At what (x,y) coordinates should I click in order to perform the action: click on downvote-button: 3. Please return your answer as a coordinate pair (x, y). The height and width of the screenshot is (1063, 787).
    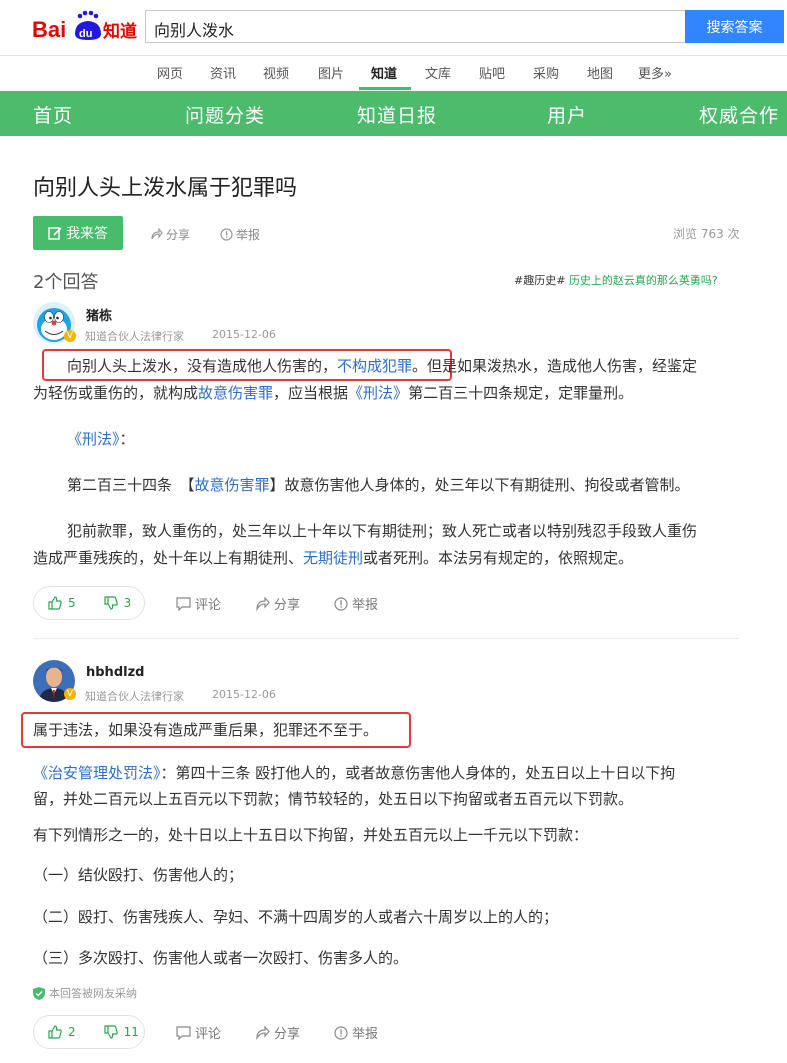
    Looking at the image, I should click on (118, 603).